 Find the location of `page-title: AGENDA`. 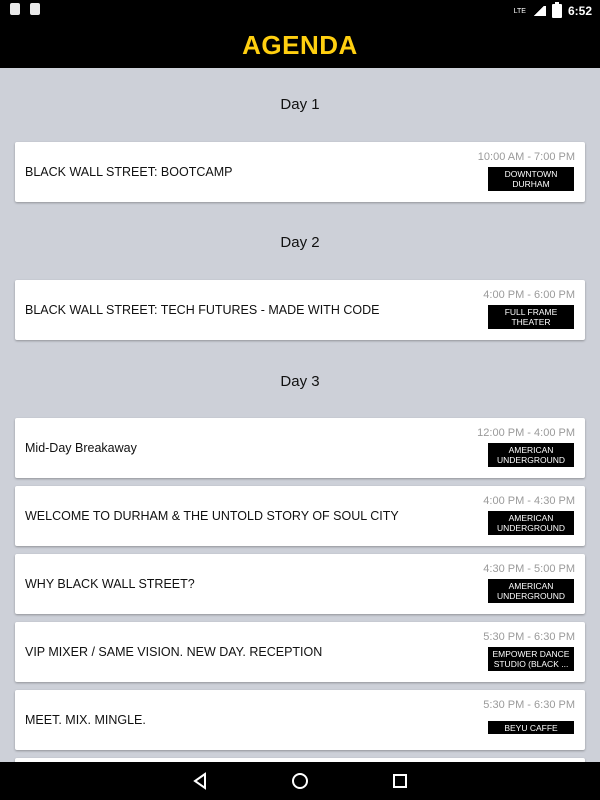

page-title: AGENDA is located at coordinates (300, 44).